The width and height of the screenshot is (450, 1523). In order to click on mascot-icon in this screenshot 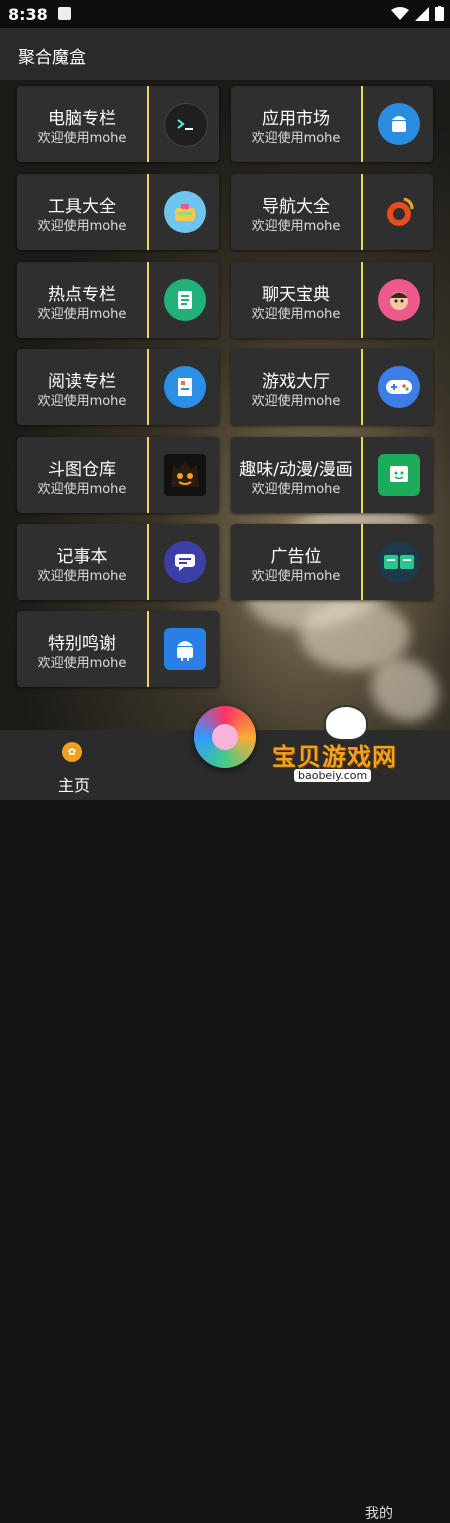, I will do `click(346, 723)`.